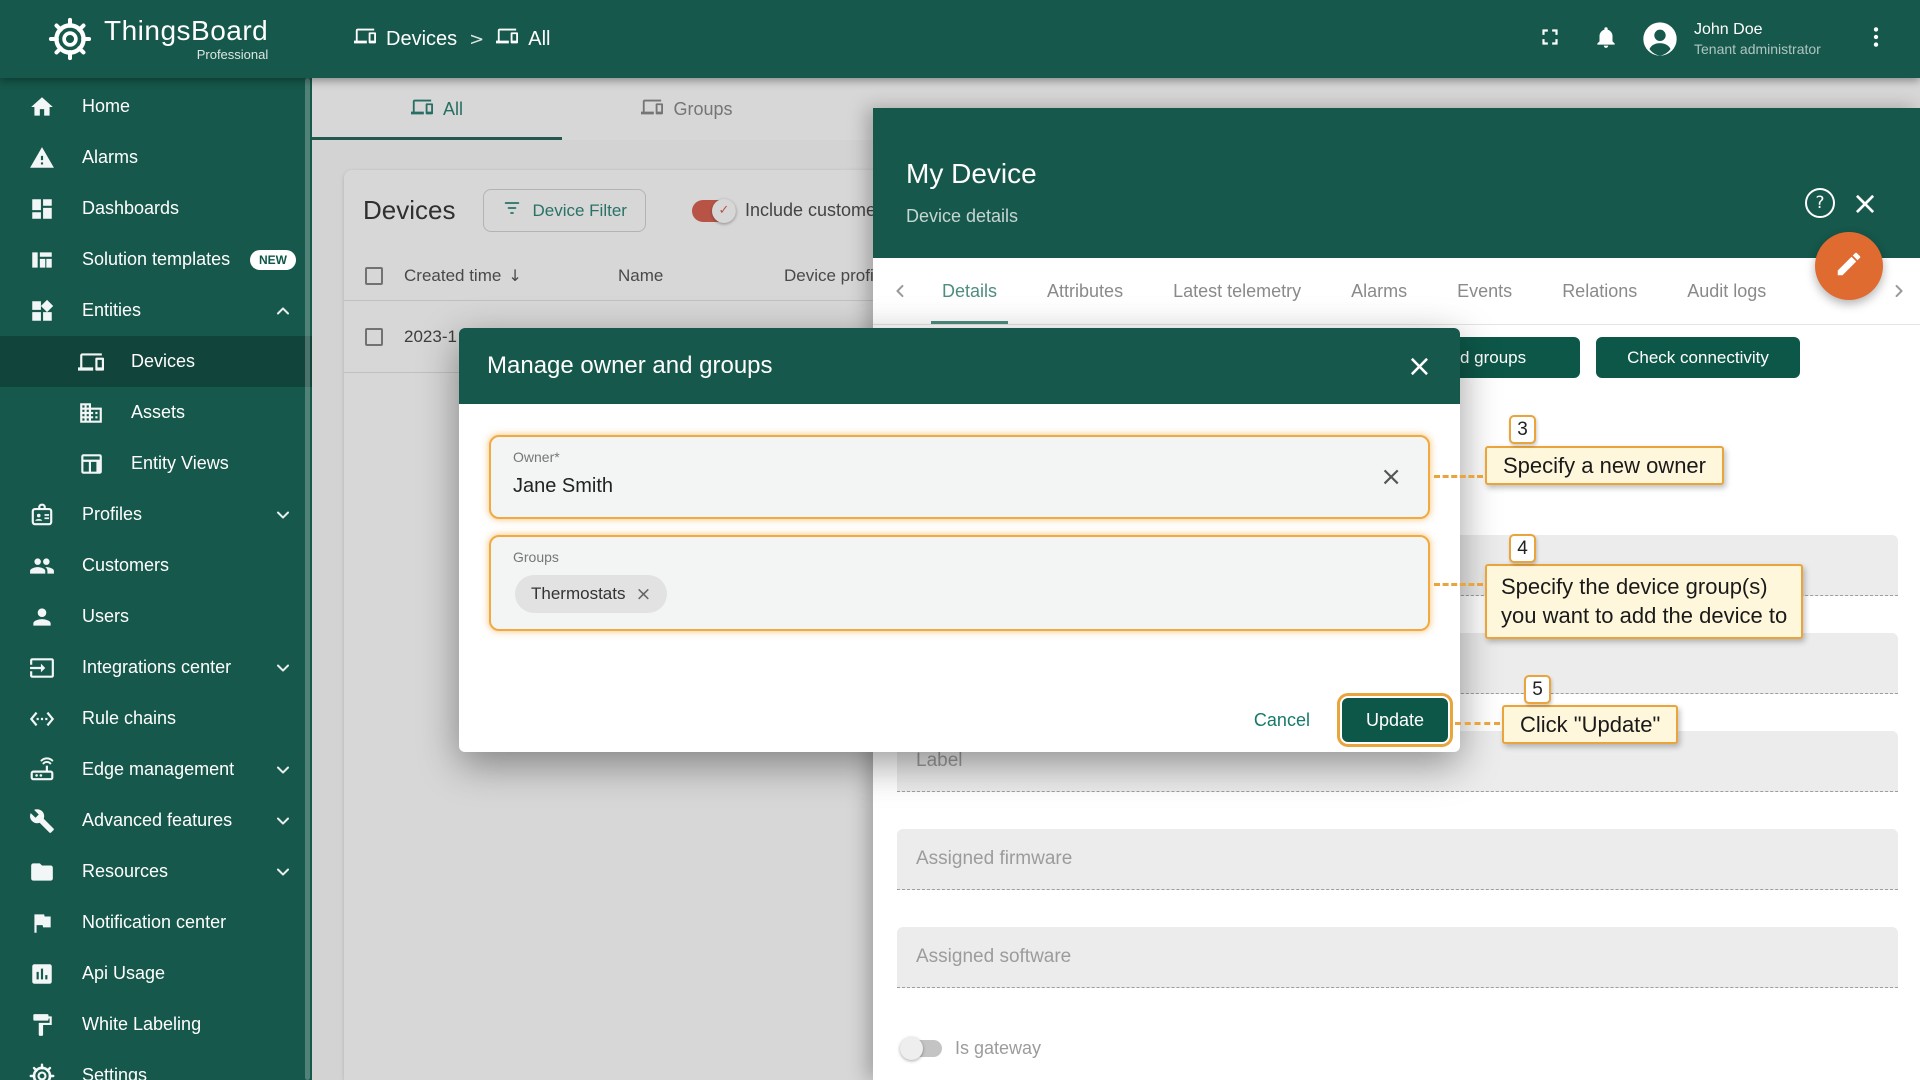 This screenshot has height=1080, width=1920. I want to click on cancel-button: Cancel, so click(1282, 720).